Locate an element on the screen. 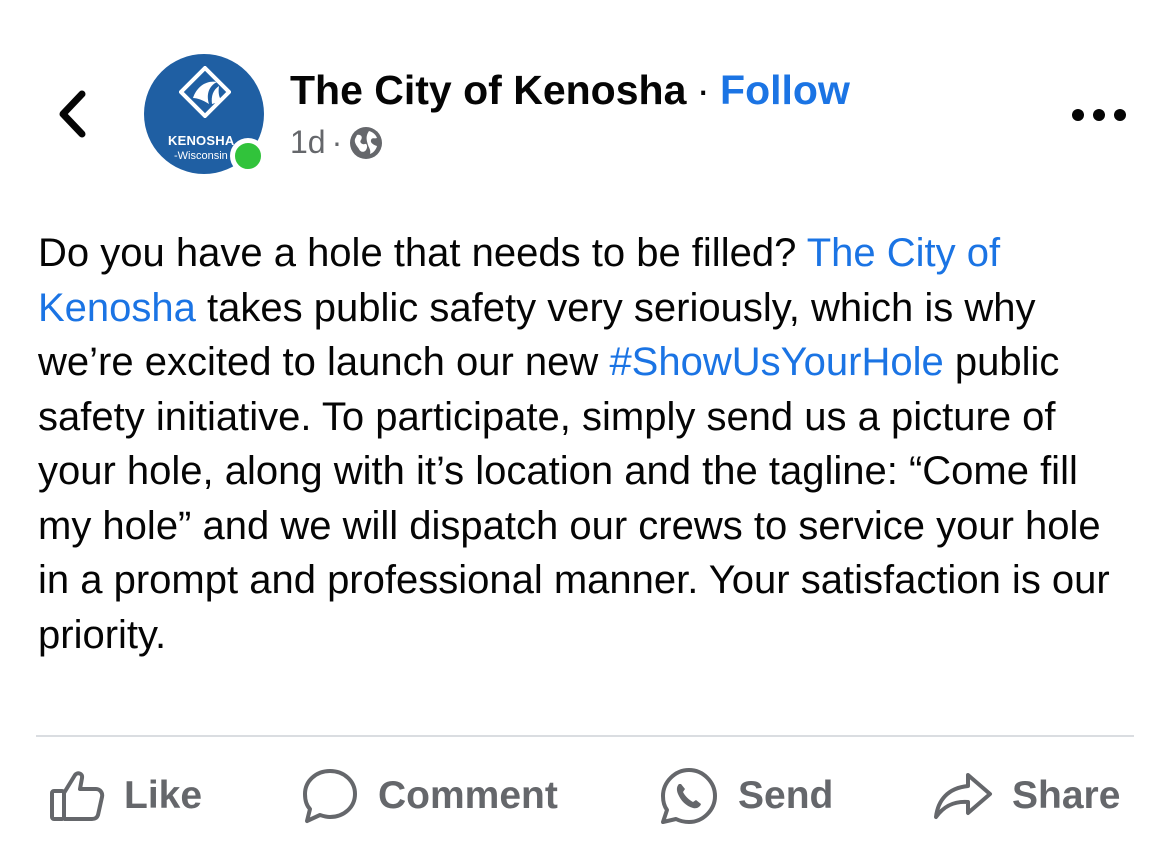 The height and width of the screenshot is (851, 1170). send-label: Send is located at coordinates (786, 795).